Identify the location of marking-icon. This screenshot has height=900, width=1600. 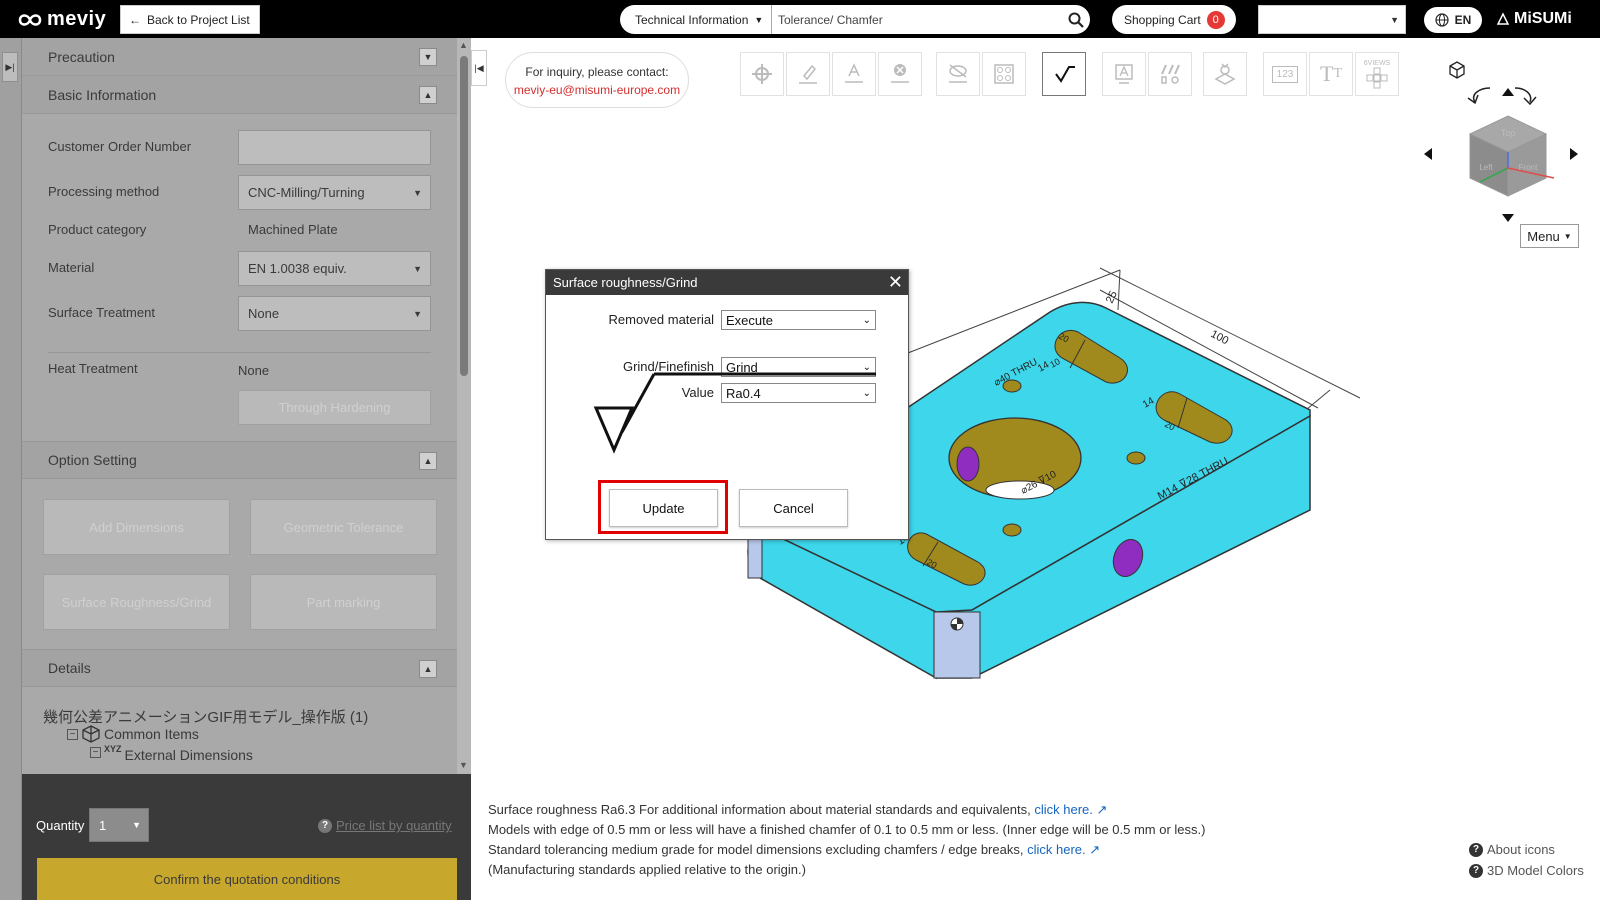
(1124, 74).